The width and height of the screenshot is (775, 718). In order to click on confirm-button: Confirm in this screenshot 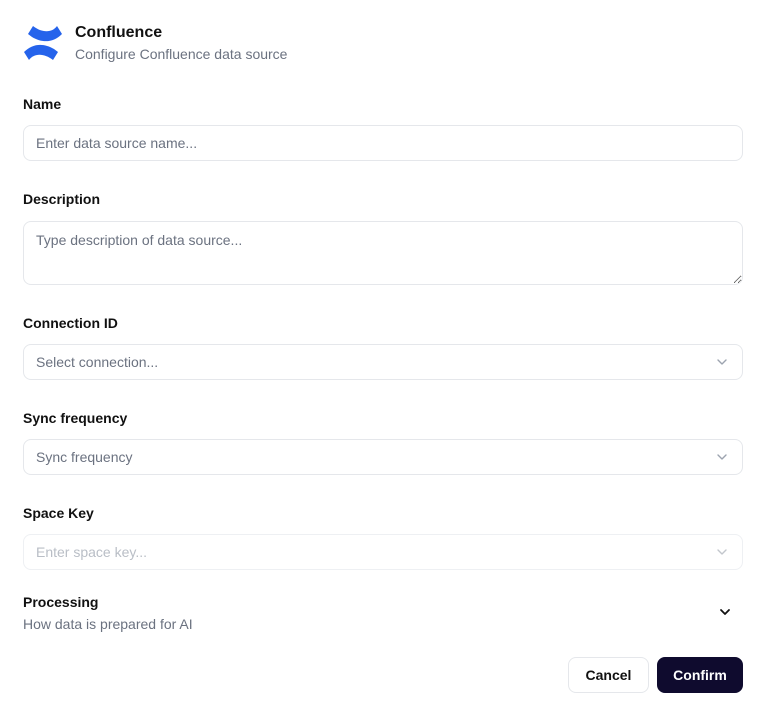, I will do `click(700, 675)`.